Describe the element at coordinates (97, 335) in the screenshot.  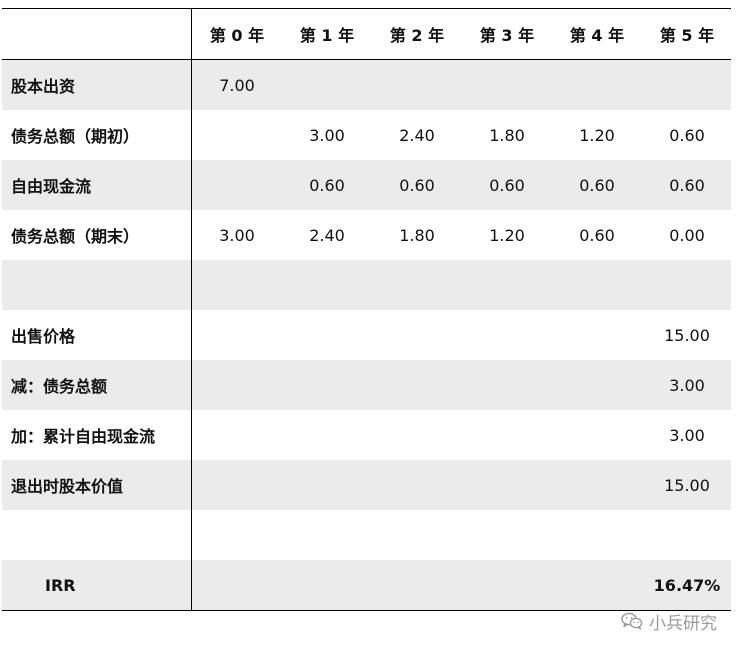
I see `row-label: 出售价格` at that location.